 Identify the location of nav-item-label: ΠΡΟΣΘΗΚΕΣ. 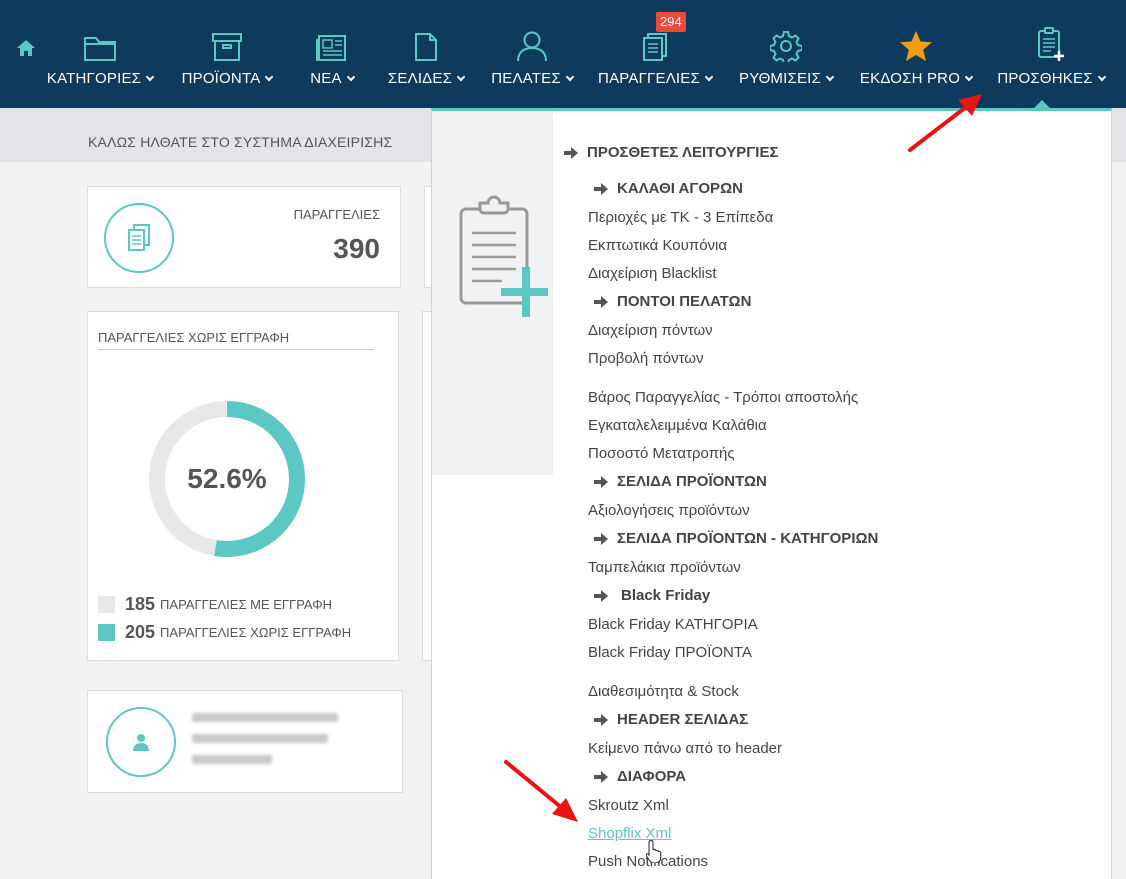
(1045, 78).